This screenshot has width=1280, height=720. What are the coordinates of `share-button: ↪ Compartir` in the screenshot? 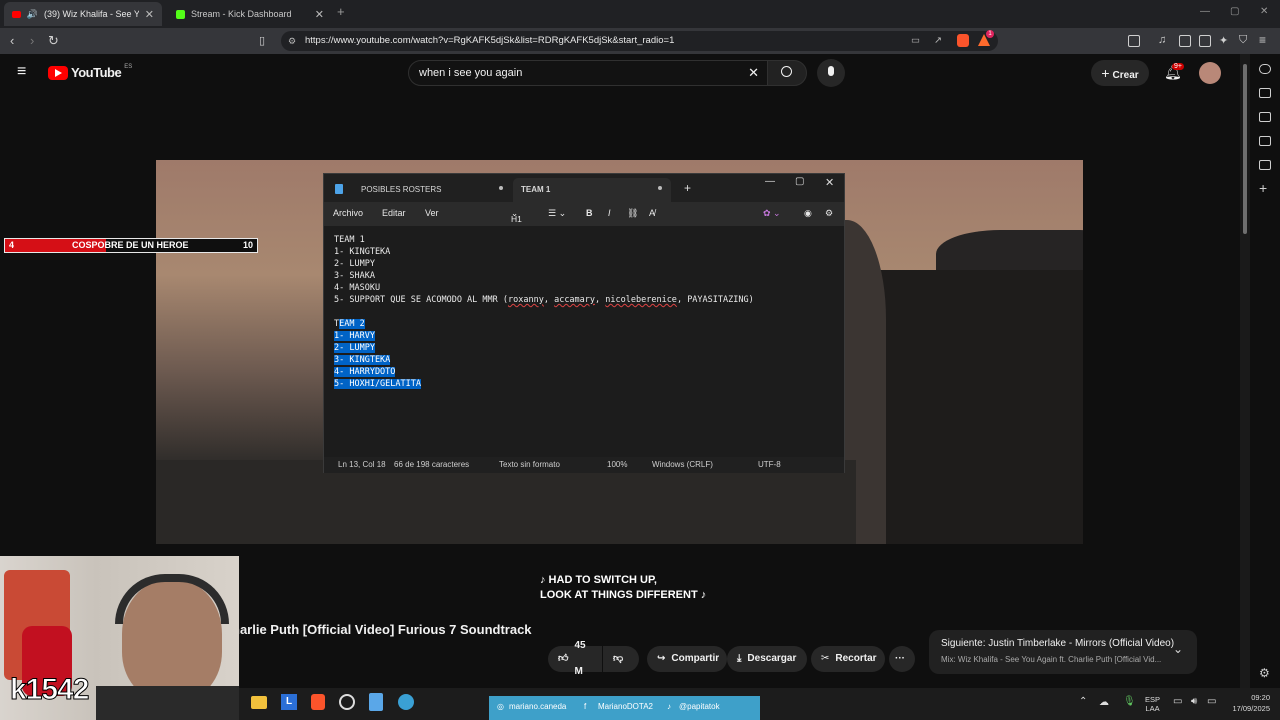 It's located at (687, 659).